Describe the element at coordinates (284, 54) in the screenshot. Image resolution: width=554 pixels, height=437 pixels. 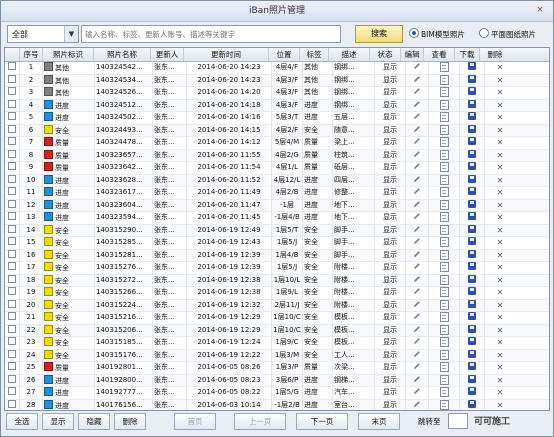
I see `col-location: 位置` at that location.